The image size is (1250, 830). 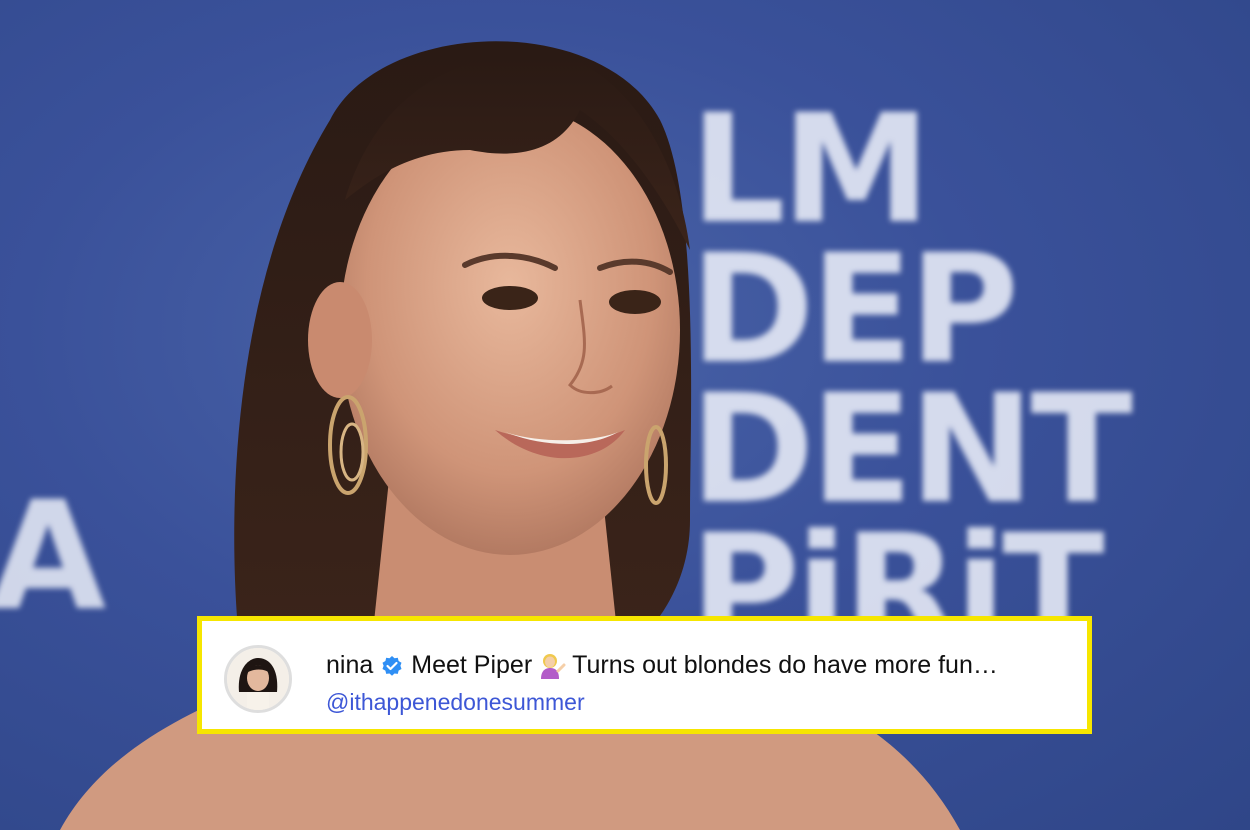 I want to click on username: nina, so click(x=349, y=665).